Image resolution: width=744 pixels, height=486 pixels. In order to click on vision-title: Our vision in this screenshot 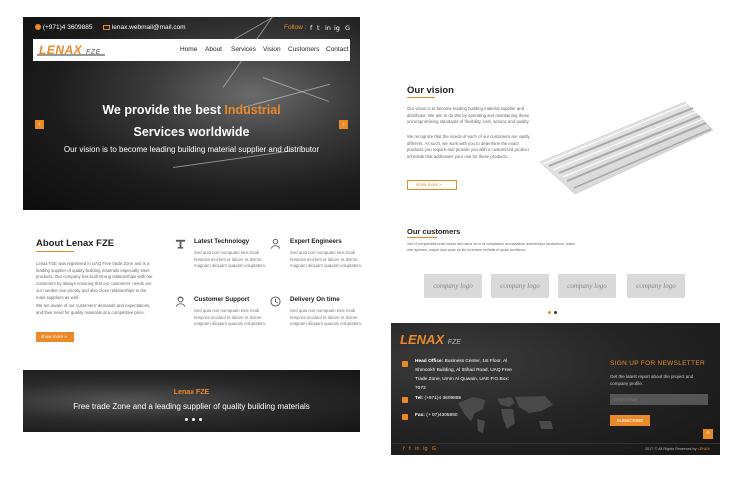, I will do `click(430, 90)`.